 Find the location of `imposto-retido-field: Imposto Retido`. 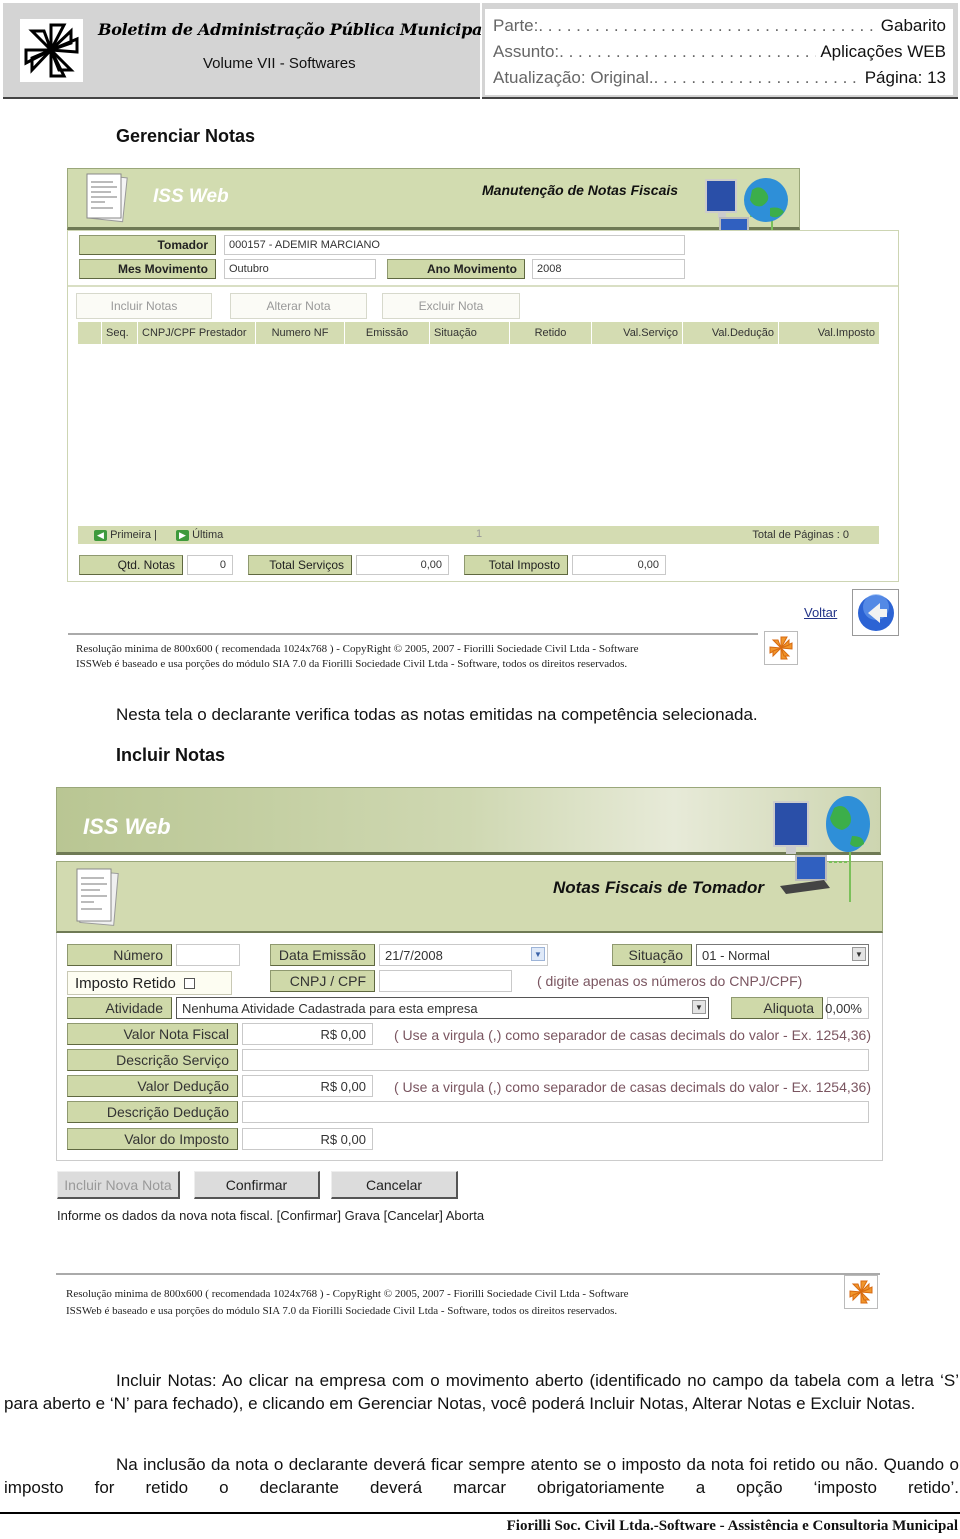

imposto-retido-field: Imposto Retido is located at coordinates (149, 983).